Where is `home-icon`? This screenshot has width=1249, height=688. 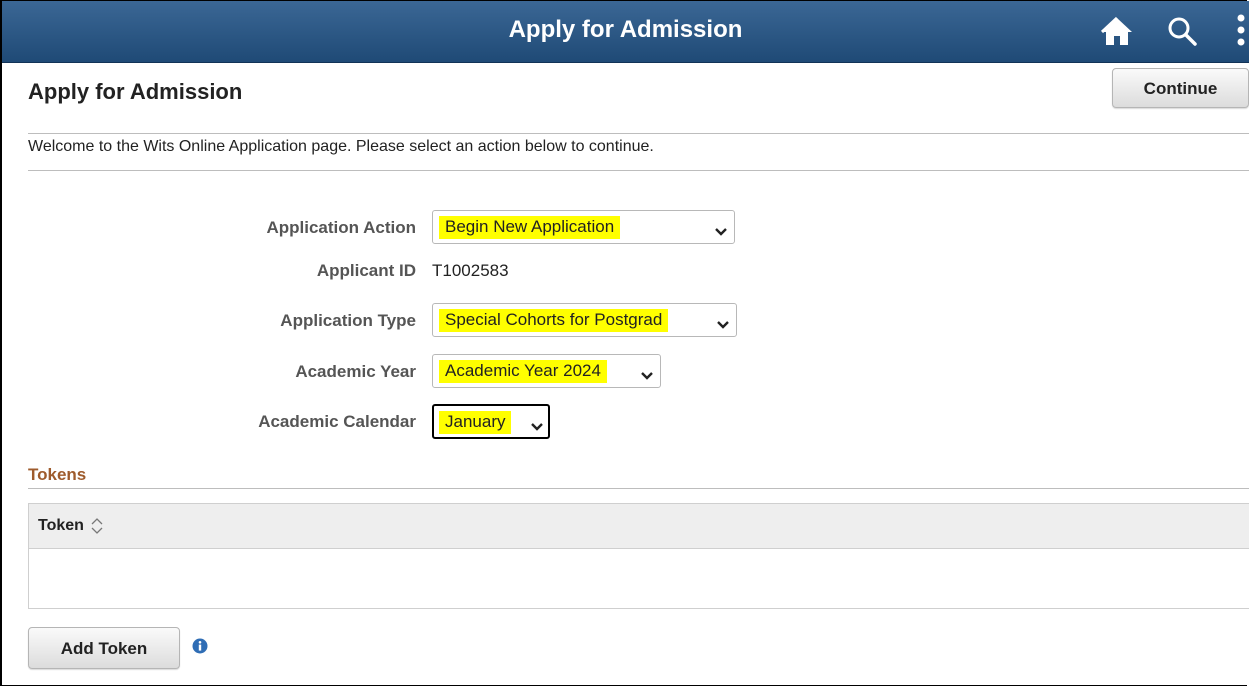
home-icon is located at coordinates (1117, 33).